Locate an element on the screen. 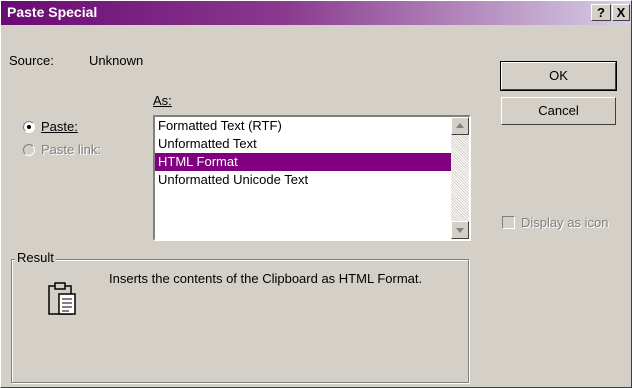 This screenshot has width=632, height=388. cancel-button: Cancel is located at coordinates (558, 111).